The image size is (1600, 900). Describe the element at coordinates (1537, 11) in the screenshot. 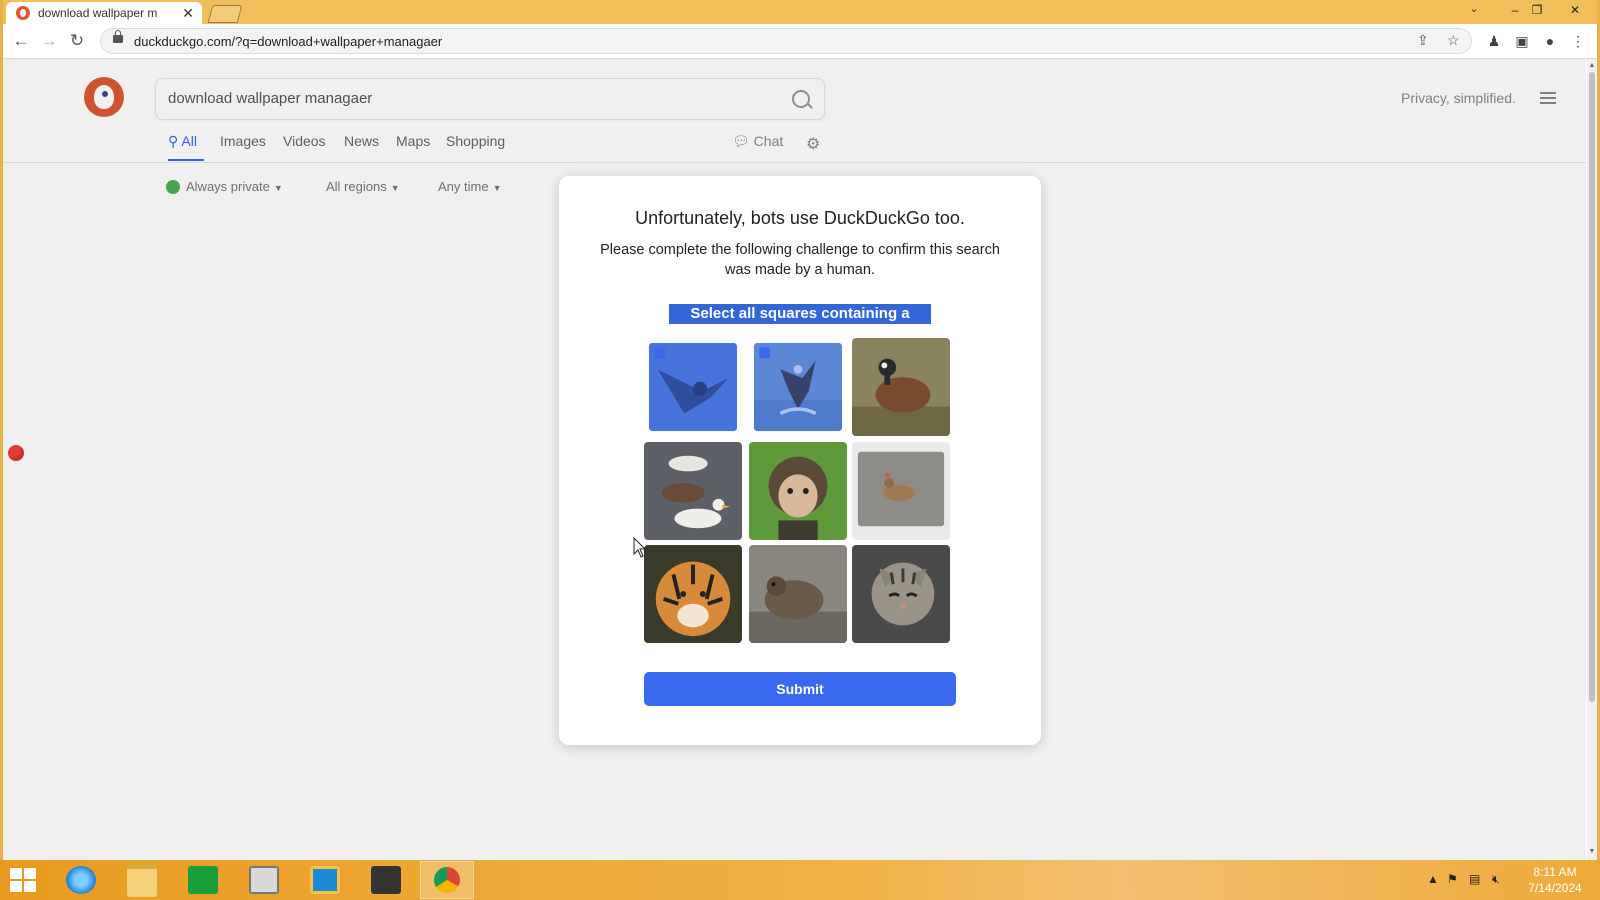

I see `restore-button: ❐` at that location.